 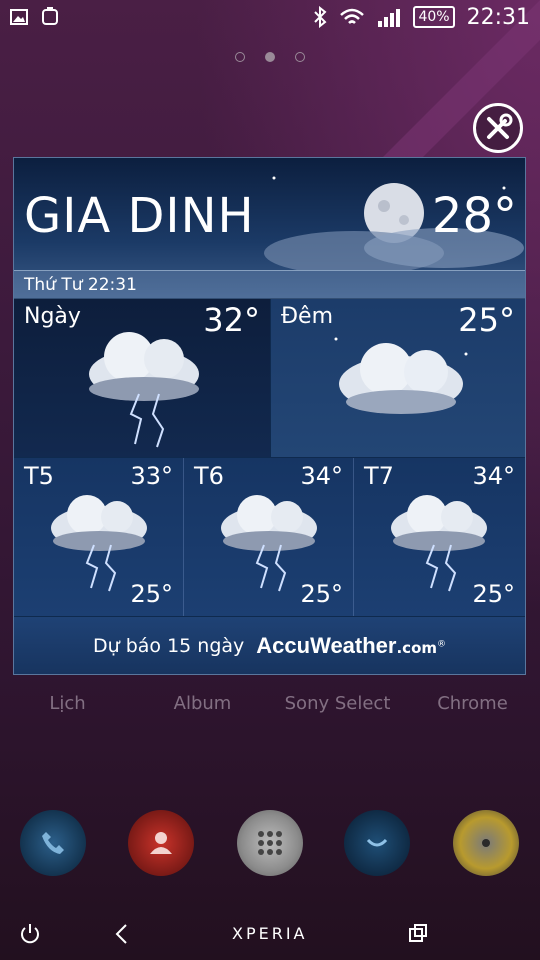 I want to click on phone-icon, so click(x=53, y=843).